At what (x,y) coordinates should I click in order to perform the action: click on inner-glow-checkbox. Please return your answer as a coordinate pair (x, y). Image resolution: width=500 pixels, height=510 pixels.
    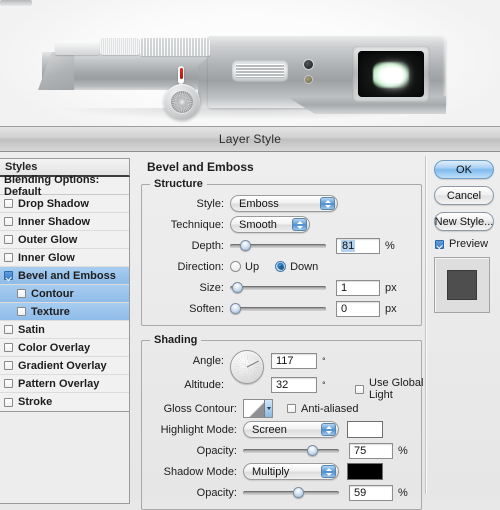
    Looking at the image, I should click on (8, 257).